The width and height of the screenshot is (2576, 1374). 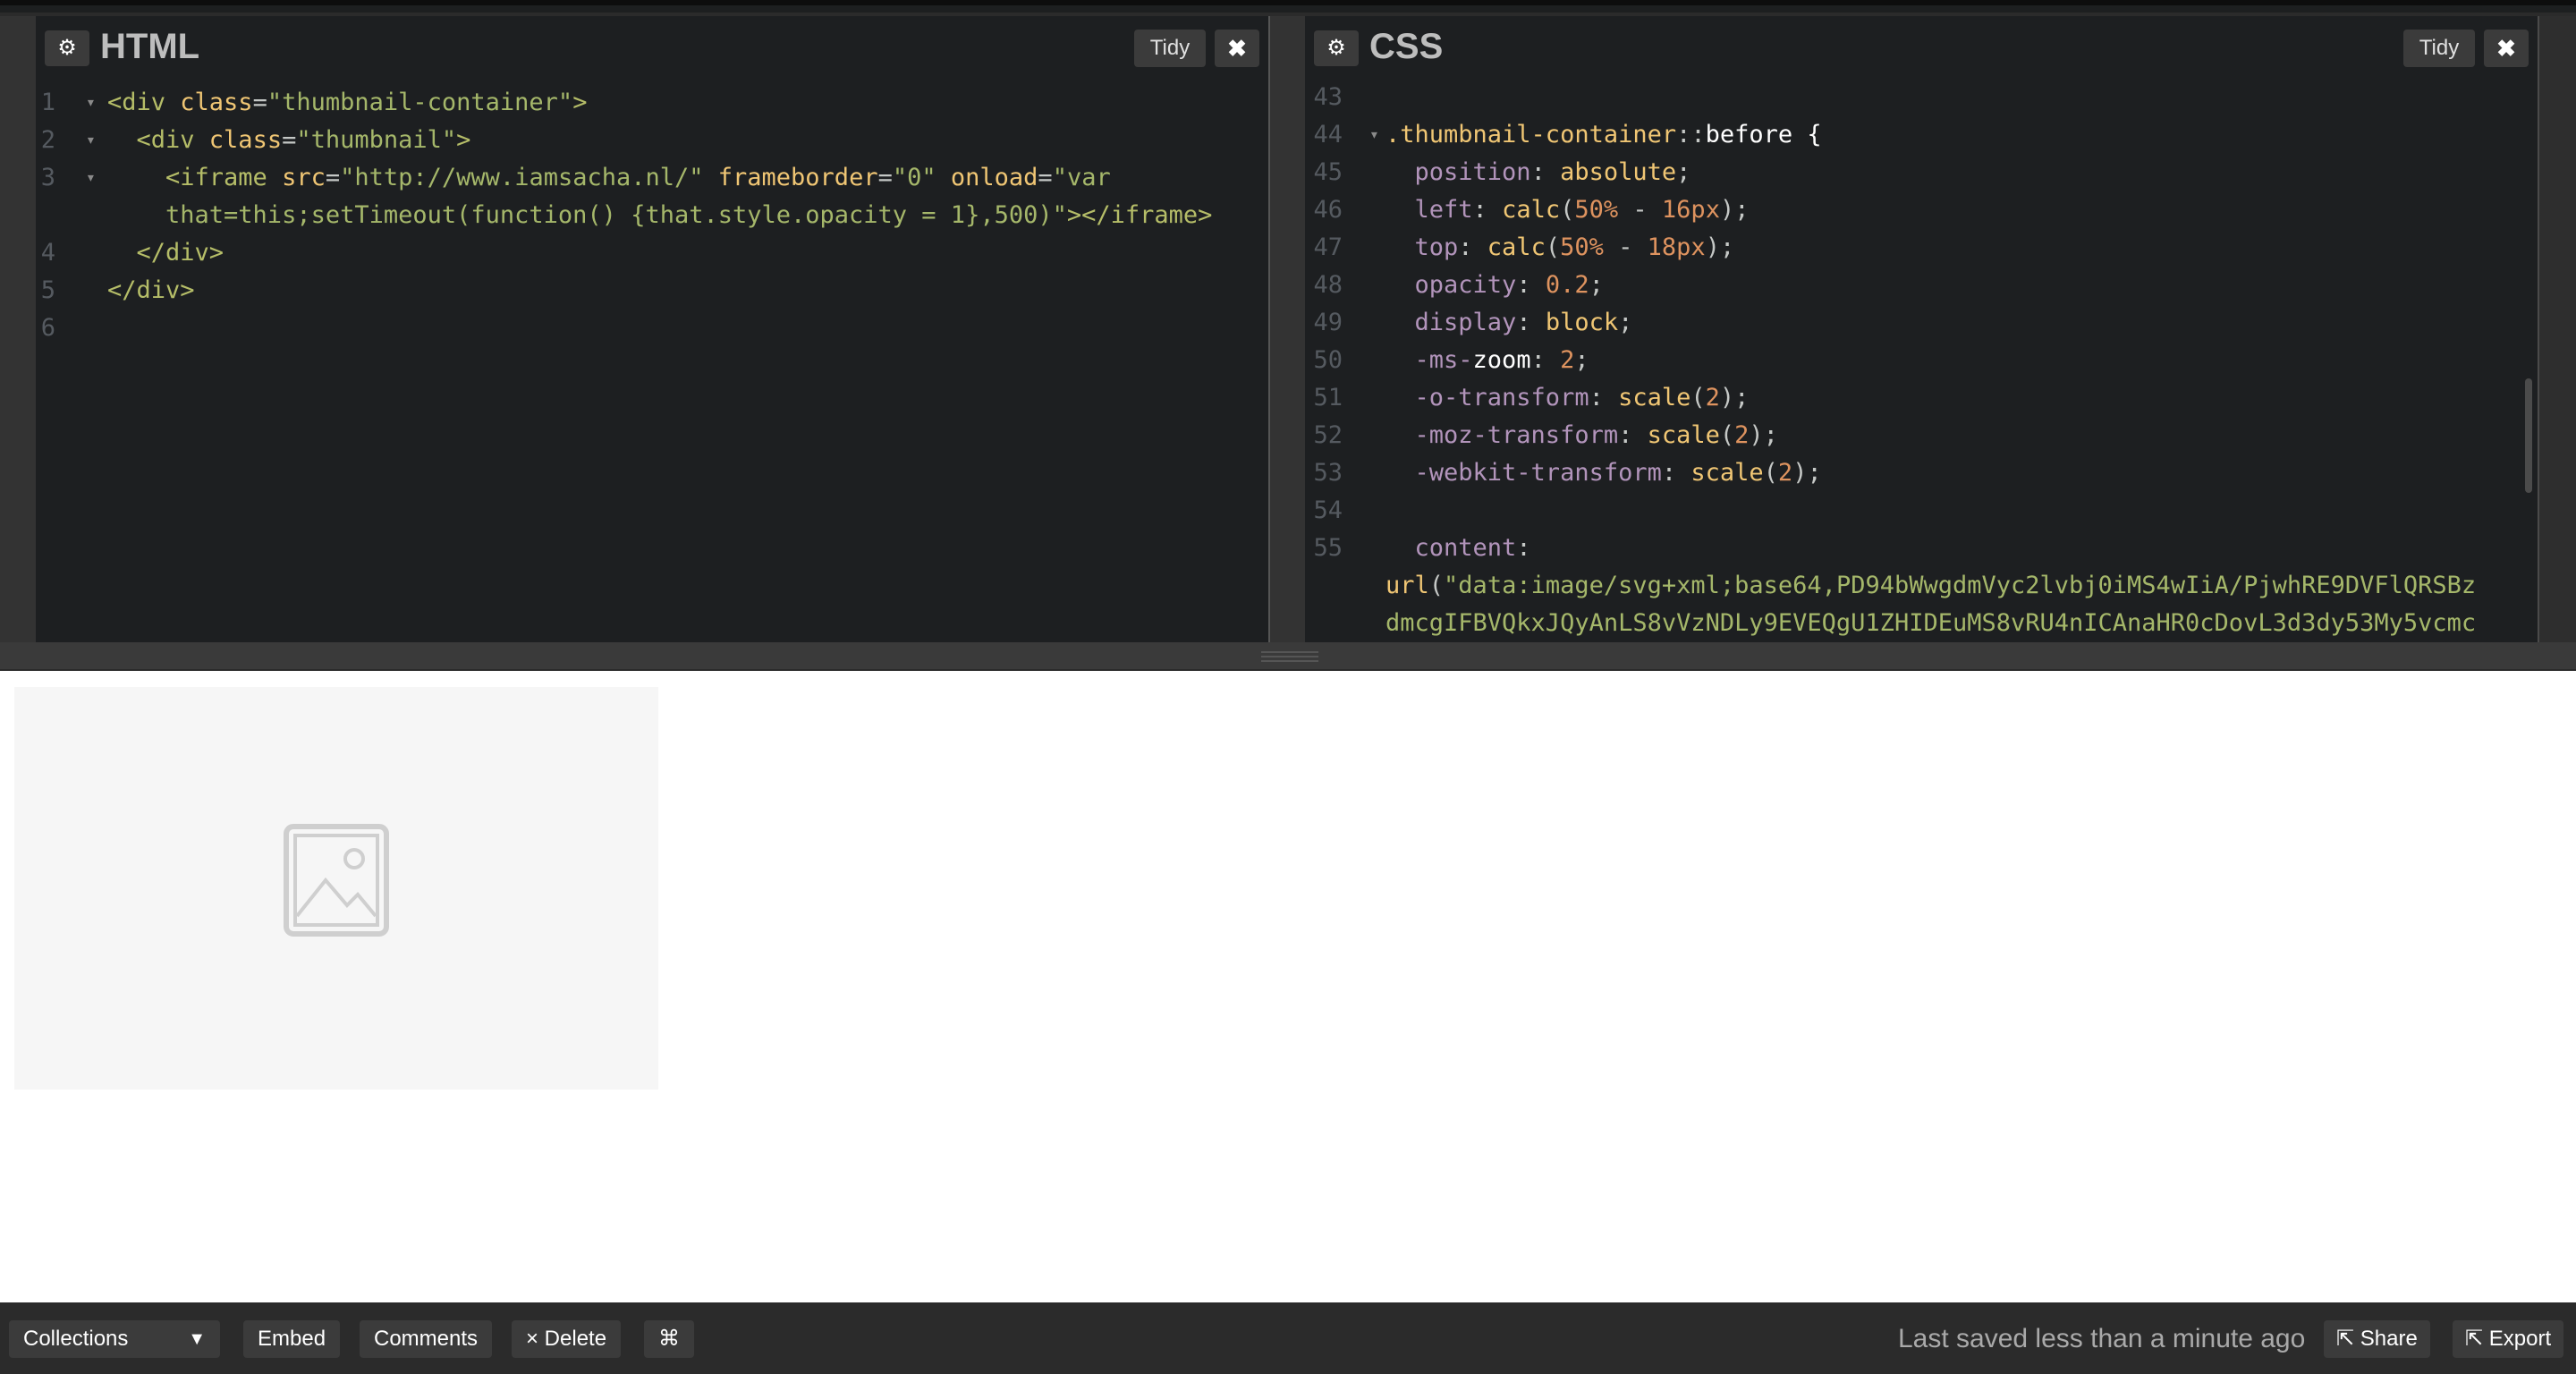 What do you see at coordinates (1170, 48) in the screenshot?
I see `html-tidy-button: Tidy` at bounding box center [1170, 48].